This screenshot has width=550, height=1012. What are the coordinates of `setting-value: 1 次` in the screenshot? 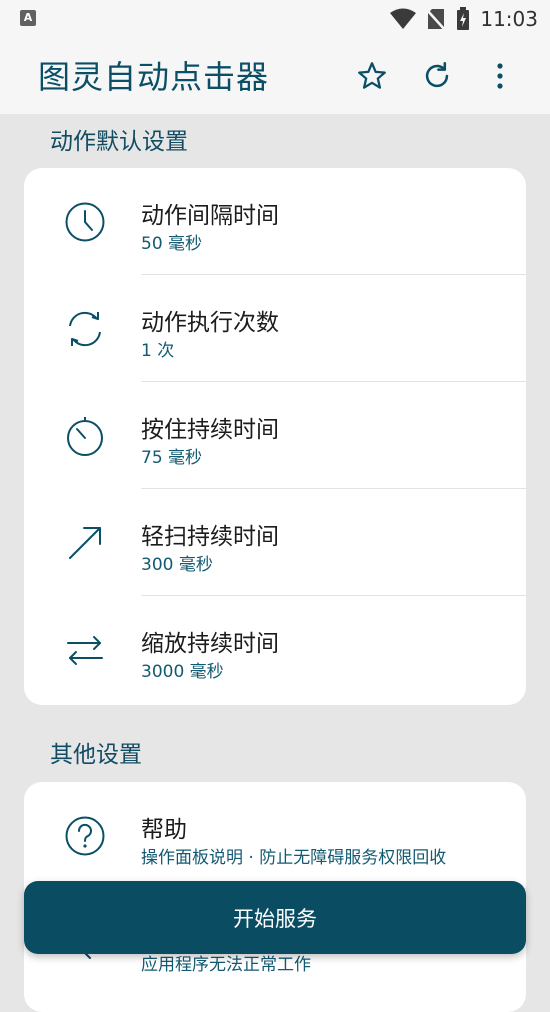 It's located at (158, 351).